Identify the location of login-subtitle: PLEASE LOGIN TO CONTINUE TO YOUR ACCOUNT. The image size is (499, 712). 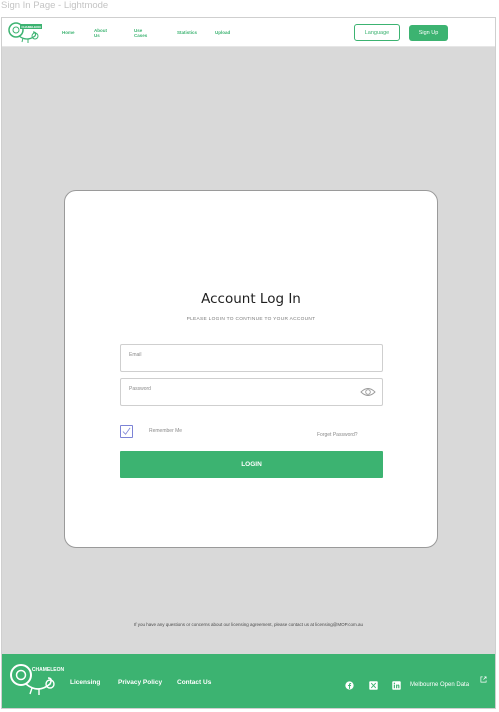
(251, 319).